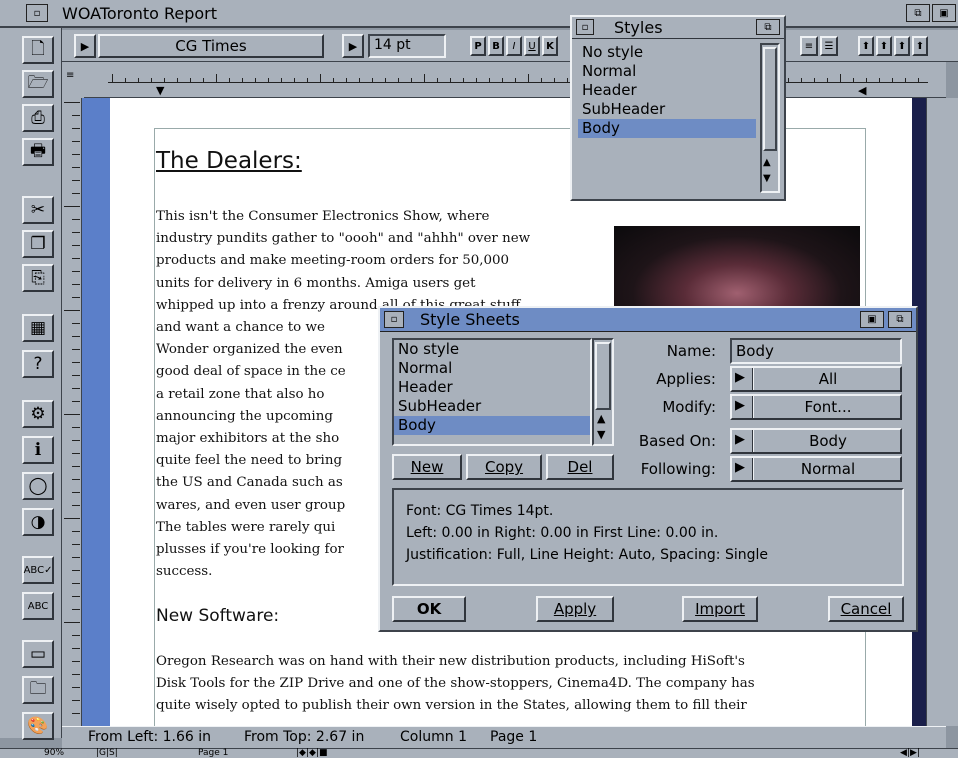 The height and width of the screenshot is (758, 958). Describe the element at coordinates (667, 128) in the screenshot. I see `style-item: Body` at that location.